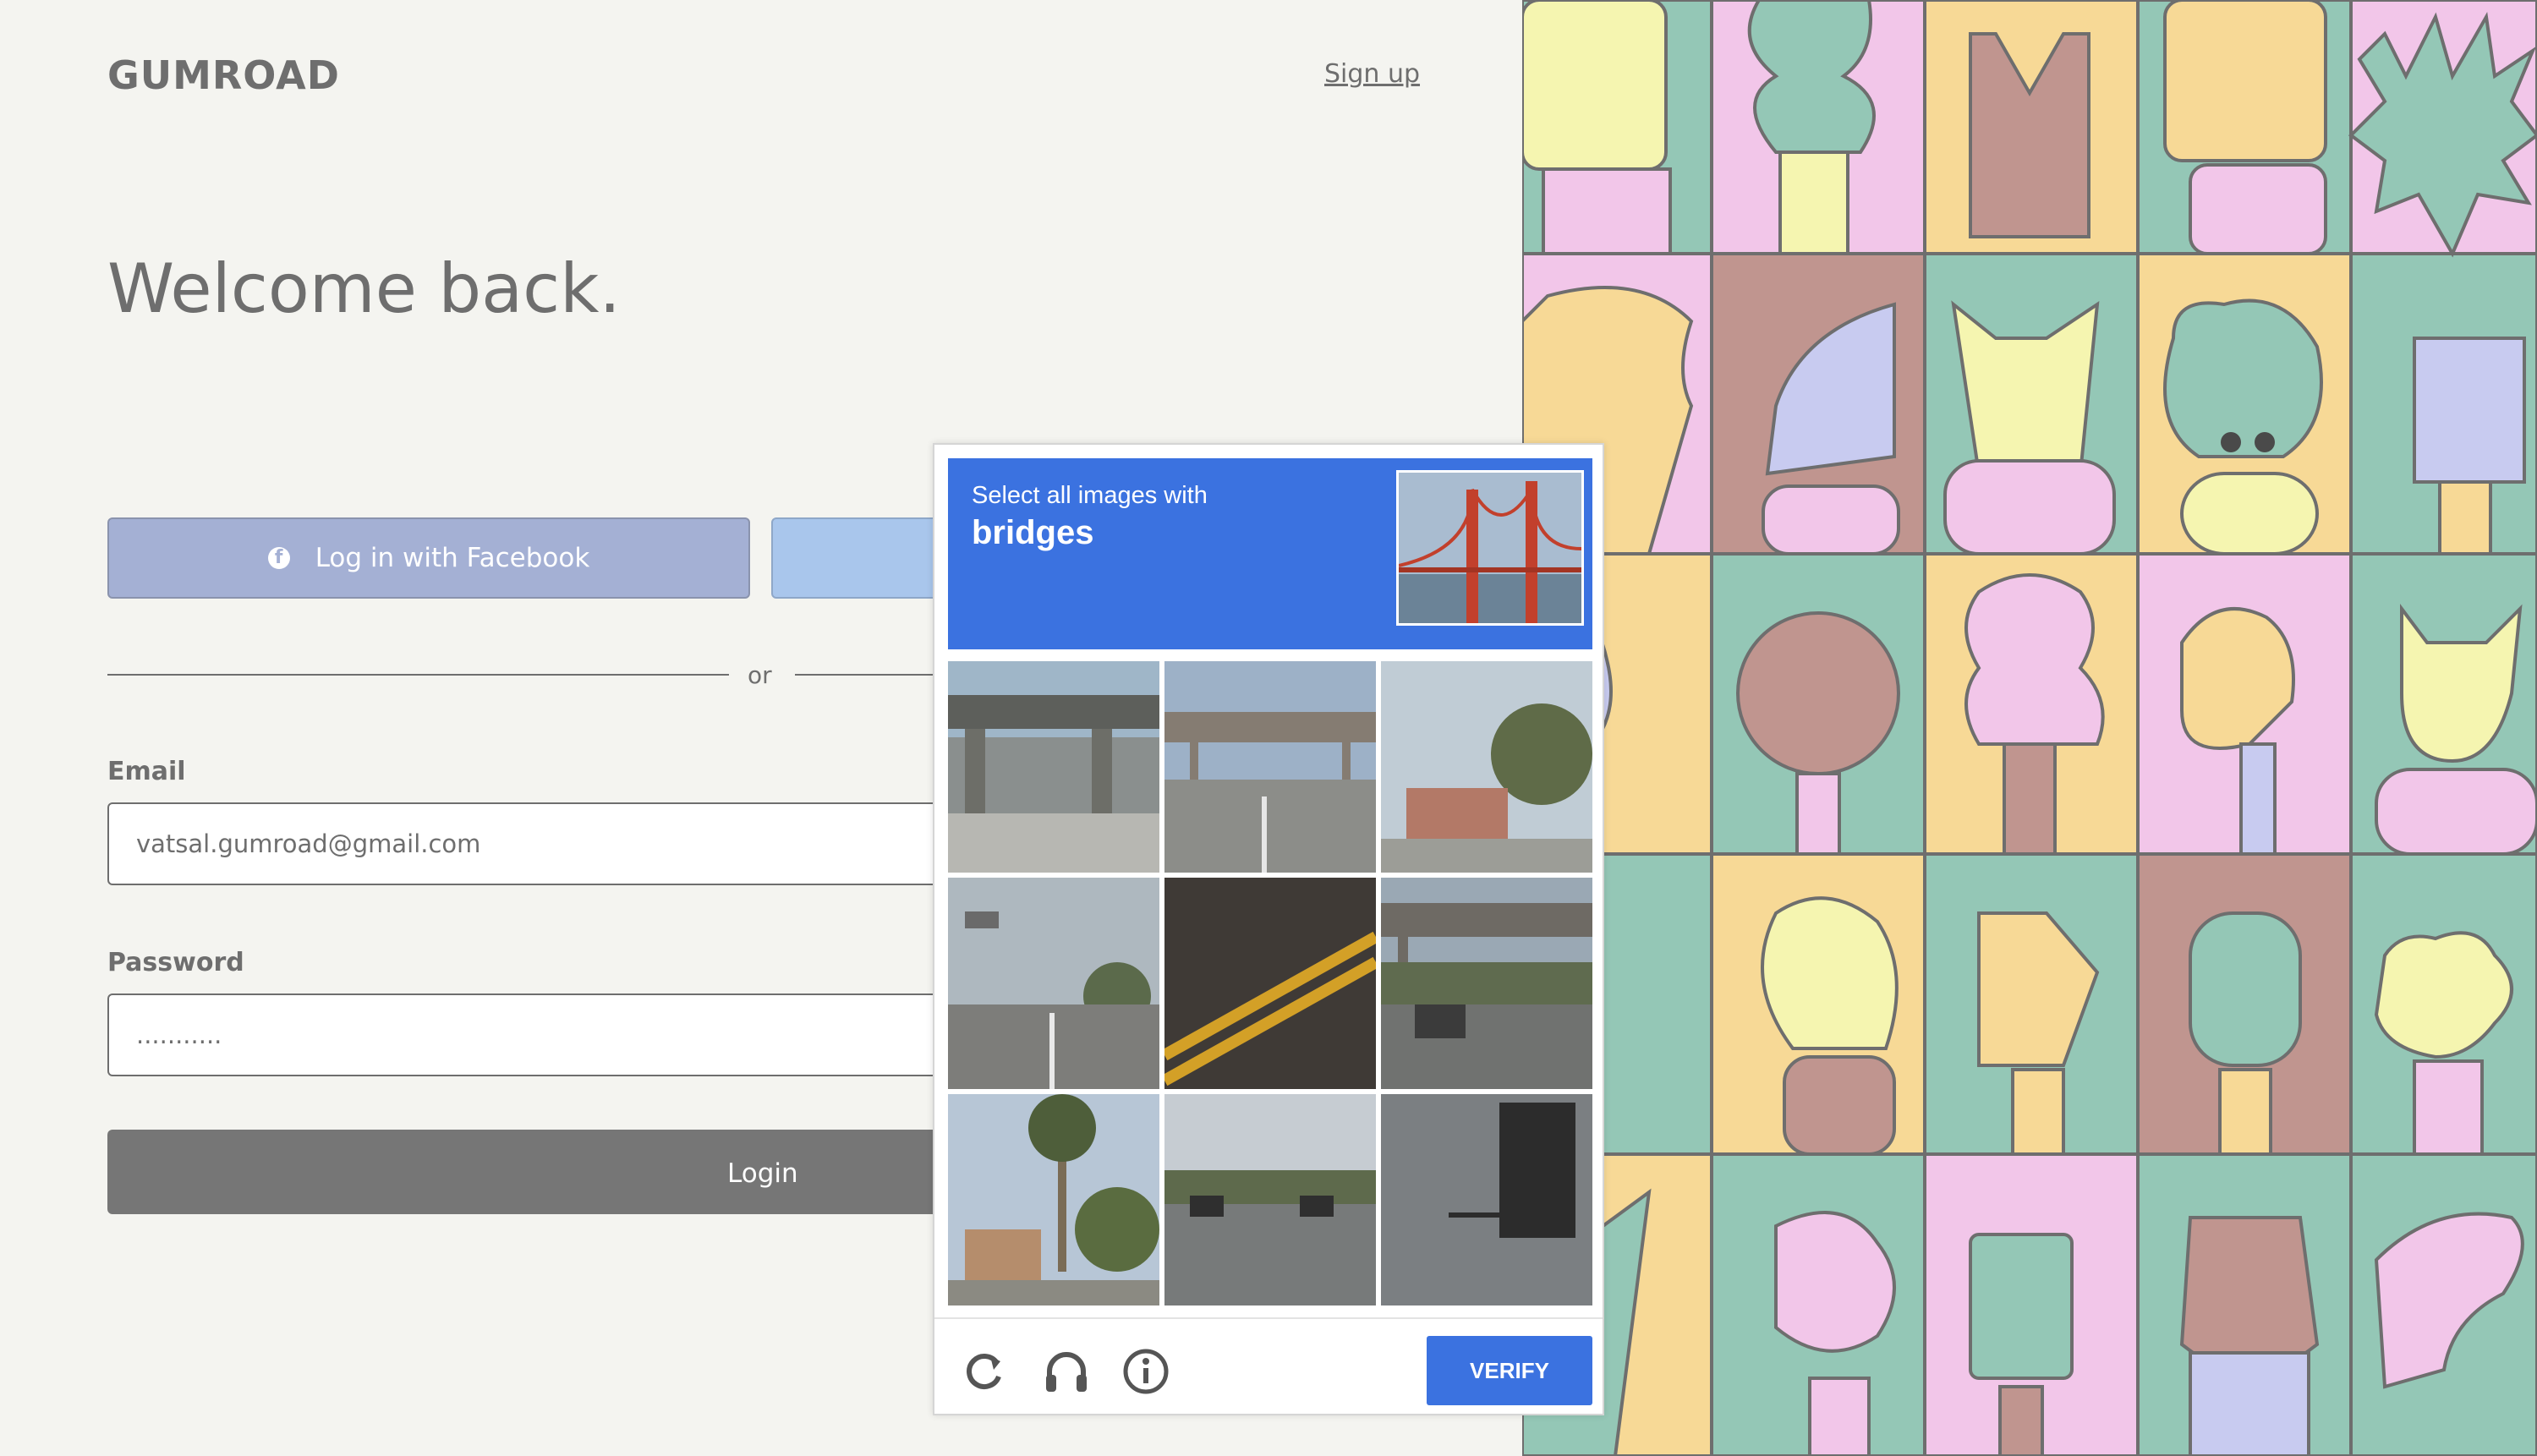 The height and width of the screenshot is (1456, 2537). I want to click on divider-or-text: or, so click(760, 675).